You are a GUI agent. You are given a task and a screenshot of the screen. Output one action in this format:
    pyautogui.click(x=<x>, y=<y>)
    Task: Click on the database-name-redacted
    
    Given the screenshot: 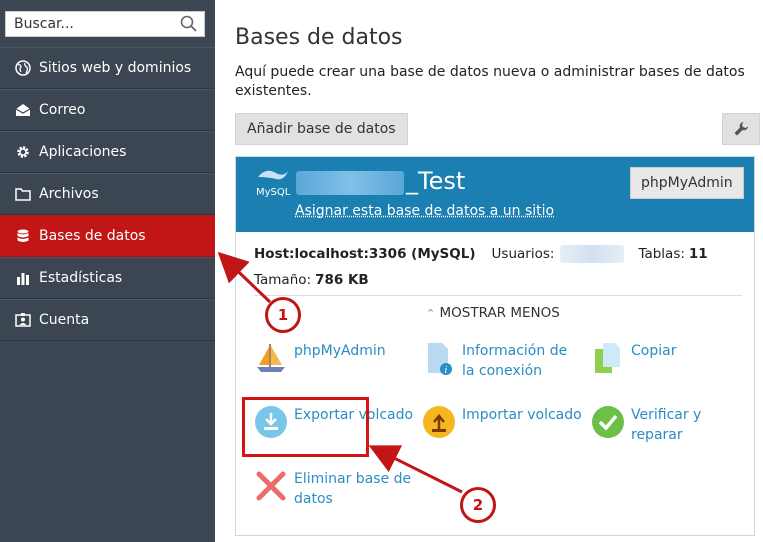 What is the action you would take?
    pyautogui.click(x=350, y=183)
    